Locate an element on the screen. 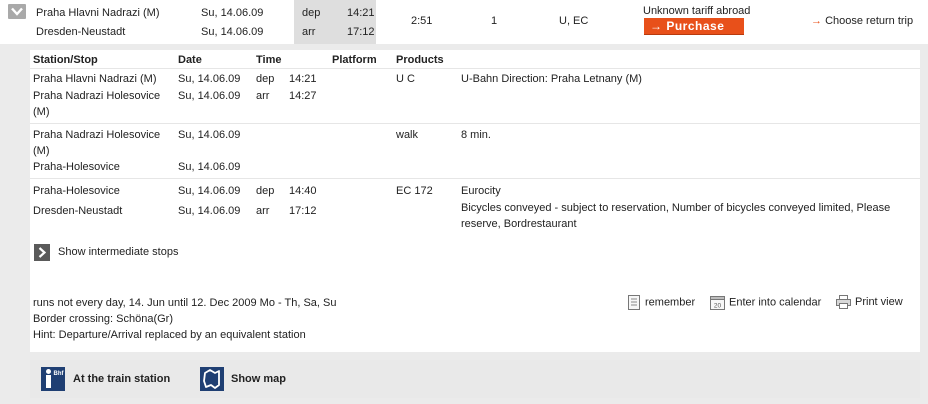 The width and height of the screenshot is (928, 404). leg1-arr-time: 14:27 is located at coordinates (303, 96).